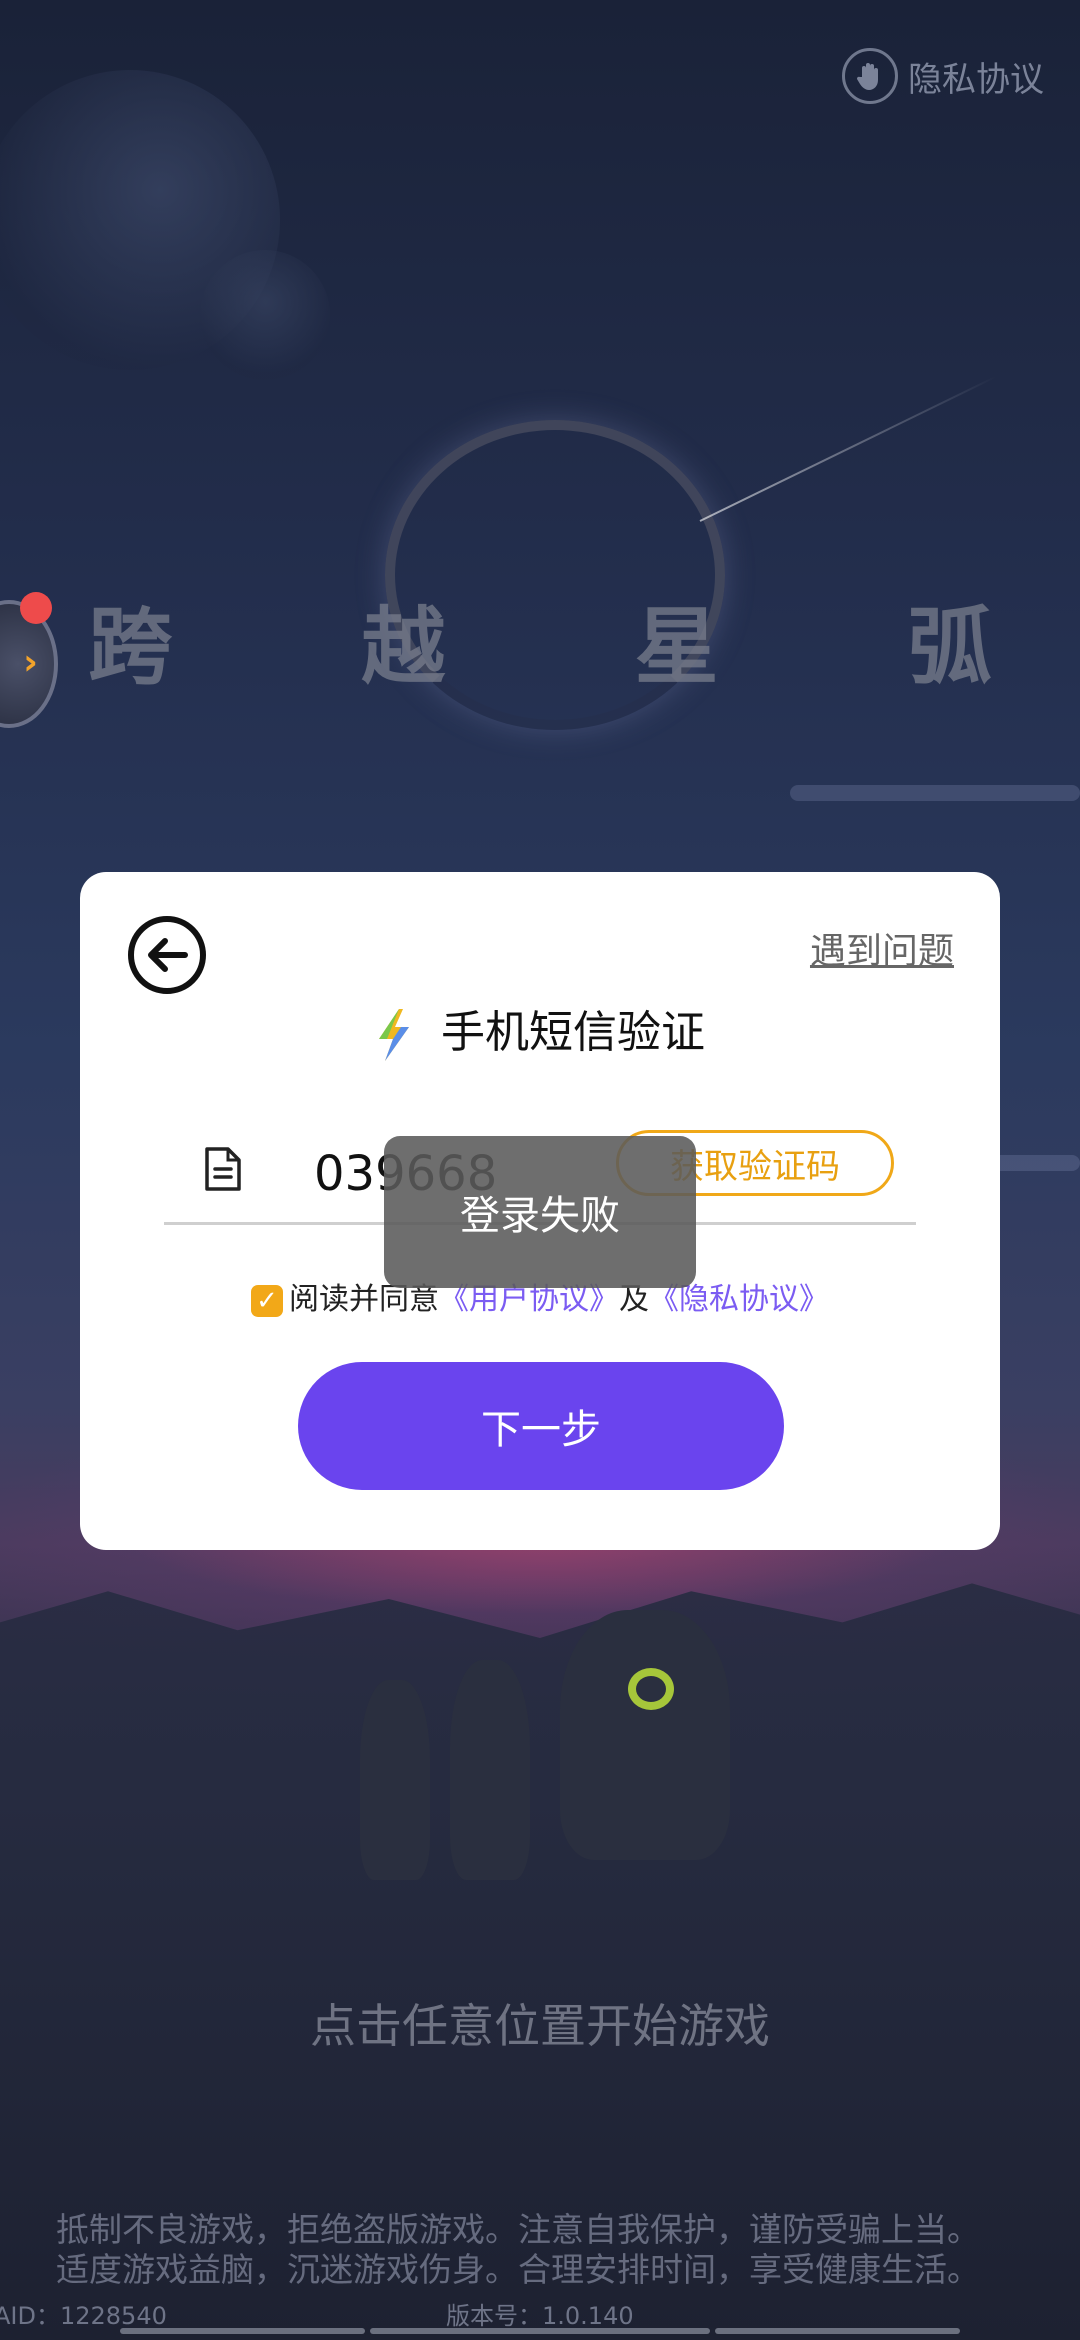  I want to click on health-notice-line: 抵制不良游戏，拒绝盗版游戏。注意自我保护，谨防受骗上当。, so click(518, 2229).